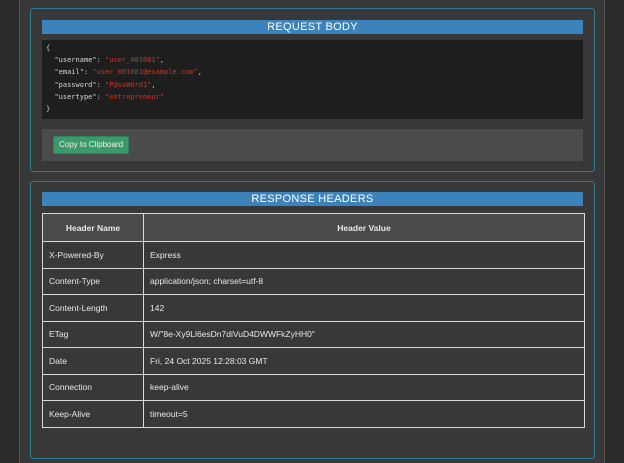 The height and width of the screenshot is (463, 624). I want to click on table-row: X-Powered-By Express, so click(313, 255).